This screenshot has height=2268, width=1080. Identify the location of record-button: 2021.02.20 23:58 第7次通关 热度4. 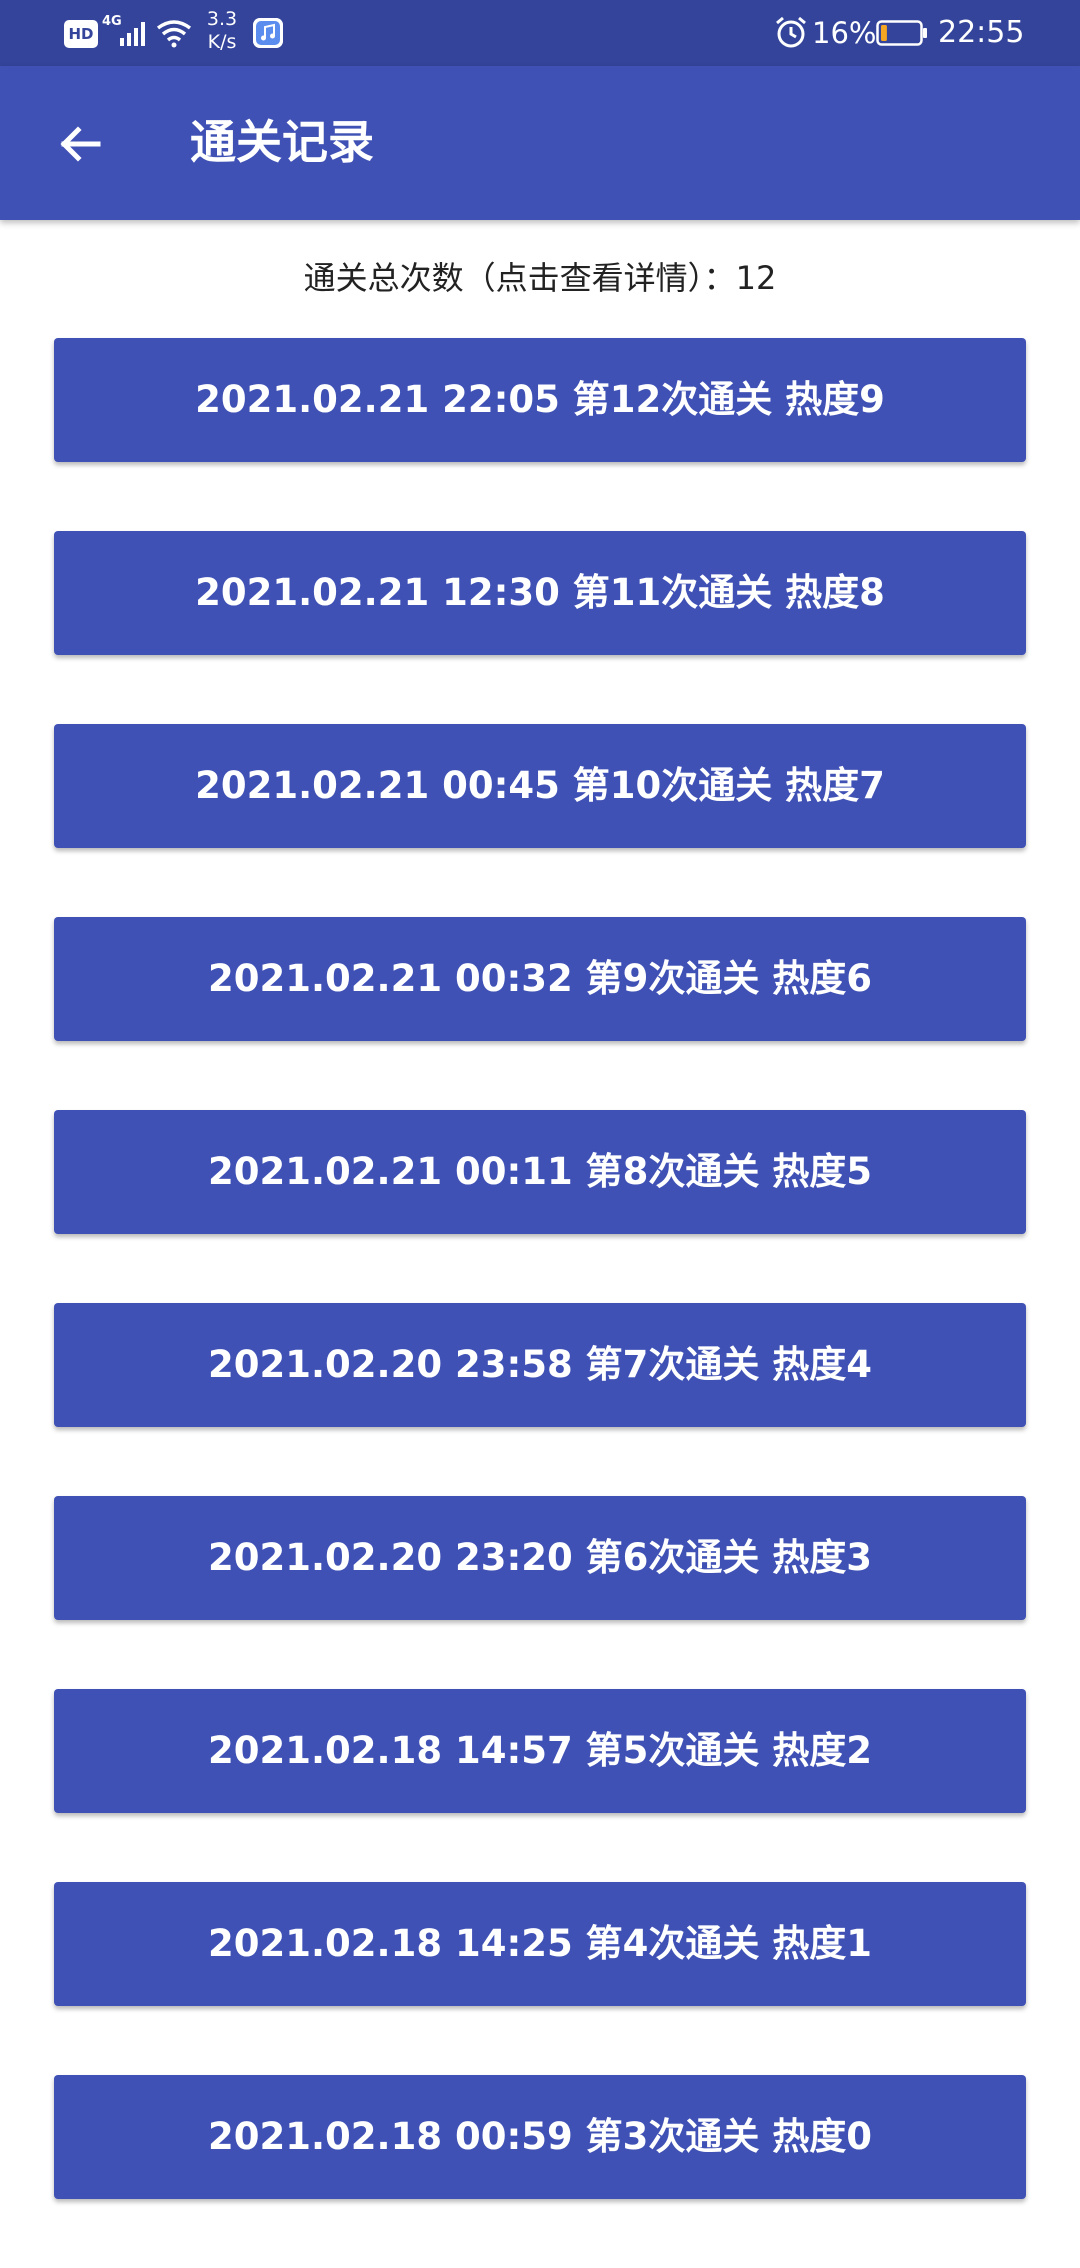
(540, 1365).